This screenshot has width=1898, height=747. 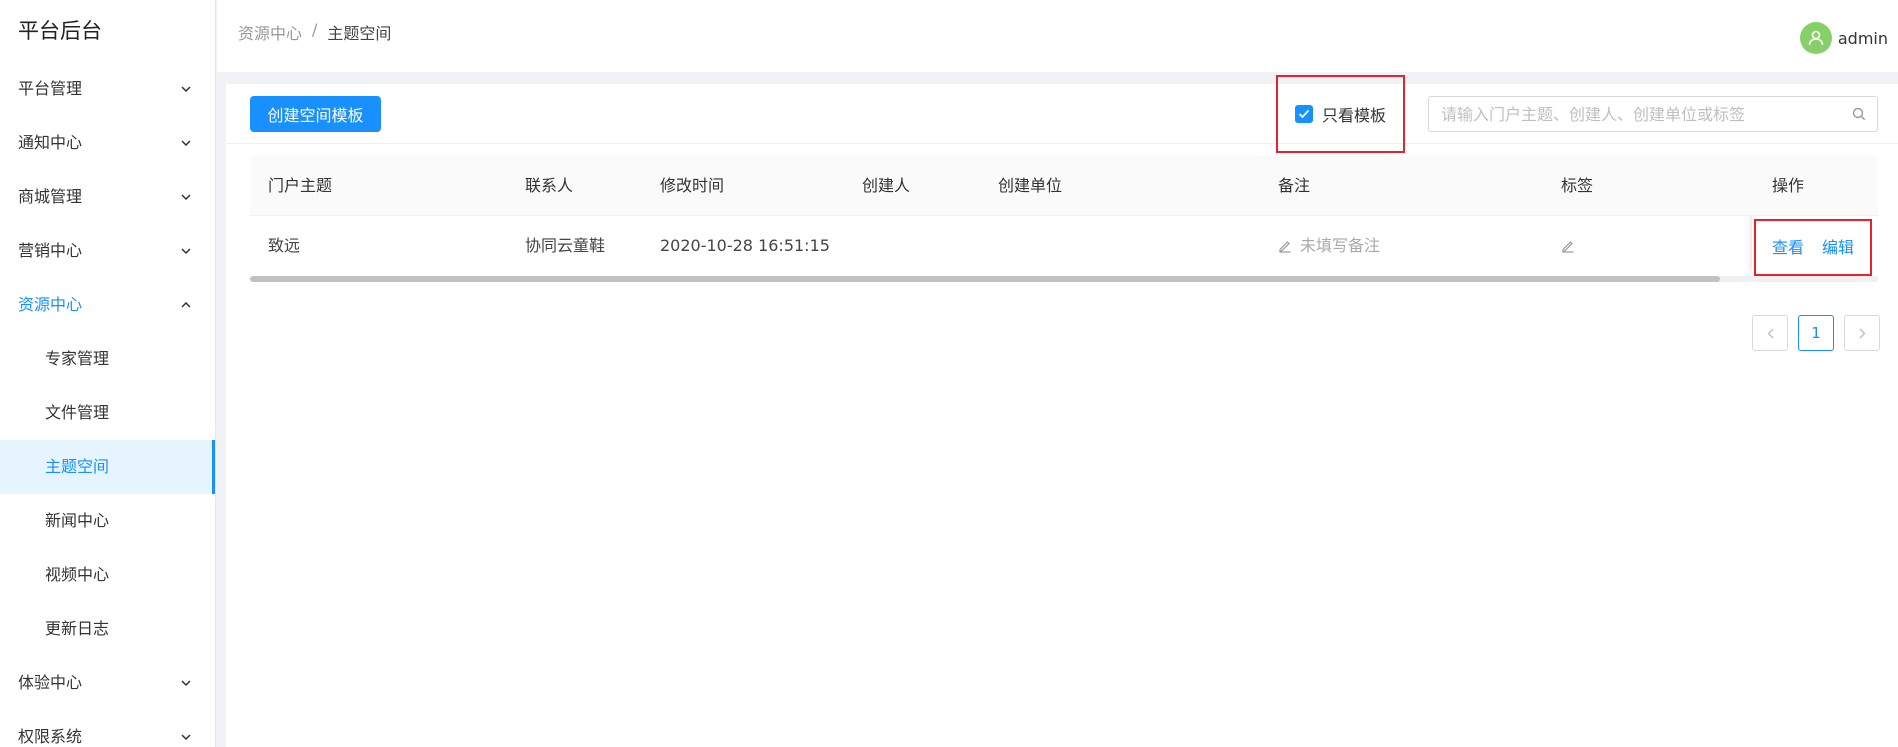 I want to click on prev-page-button, so click(x=1770, y=333).